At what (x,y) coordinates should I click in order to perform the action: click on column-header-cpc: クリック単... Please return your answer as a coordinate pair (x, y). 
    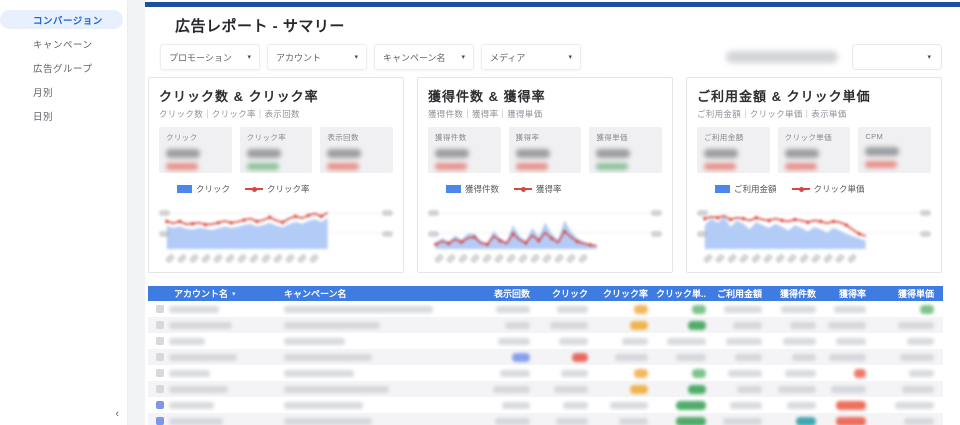
    Looking at the image, I should click on (683, 293).